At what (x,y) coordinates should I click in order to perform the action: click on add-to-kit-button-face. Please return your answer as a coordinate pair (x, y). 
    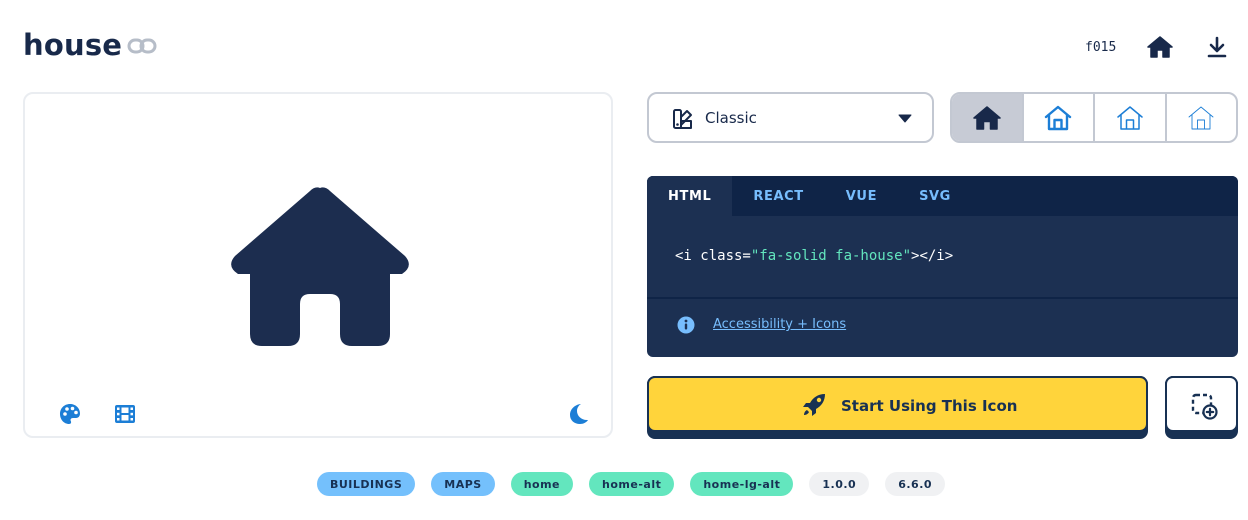
    Looking at the image, I should click on (1201, 404).